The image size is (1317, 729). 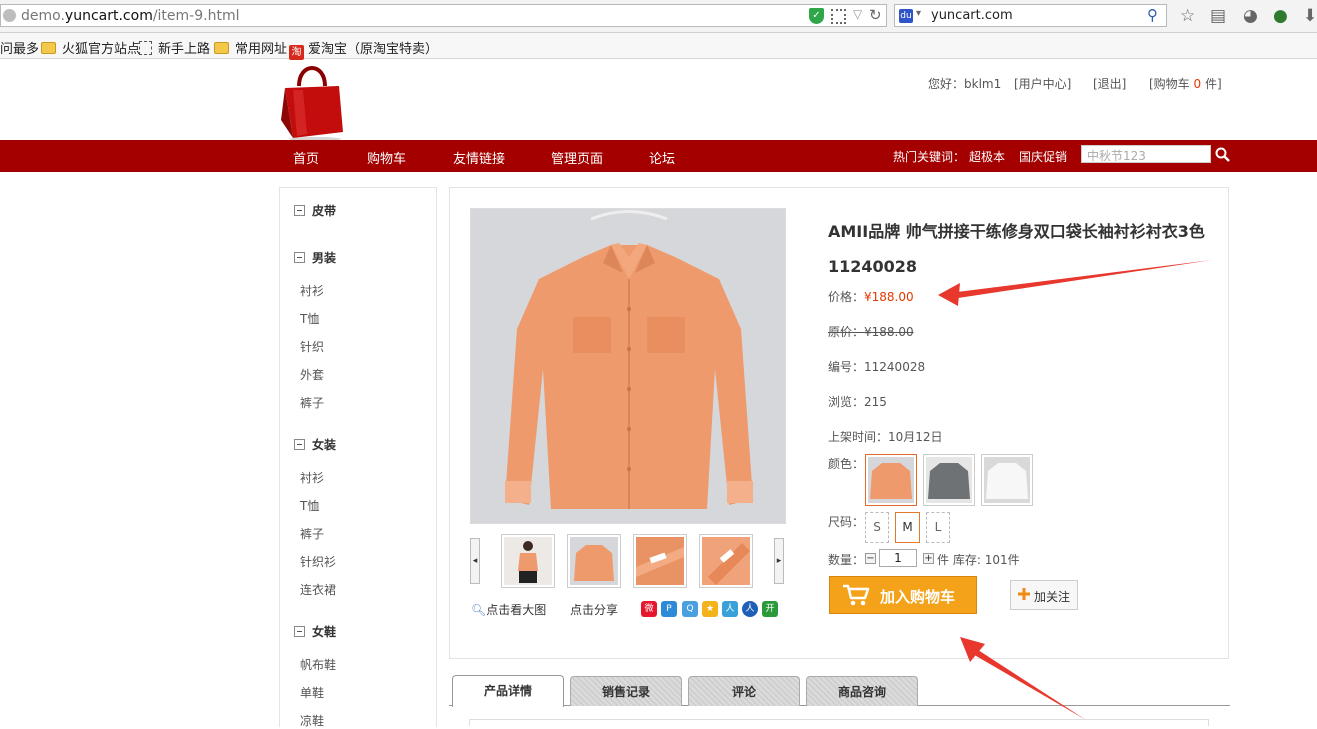 I want to click on people-share-icon: 人, so click(x=730, y=609).